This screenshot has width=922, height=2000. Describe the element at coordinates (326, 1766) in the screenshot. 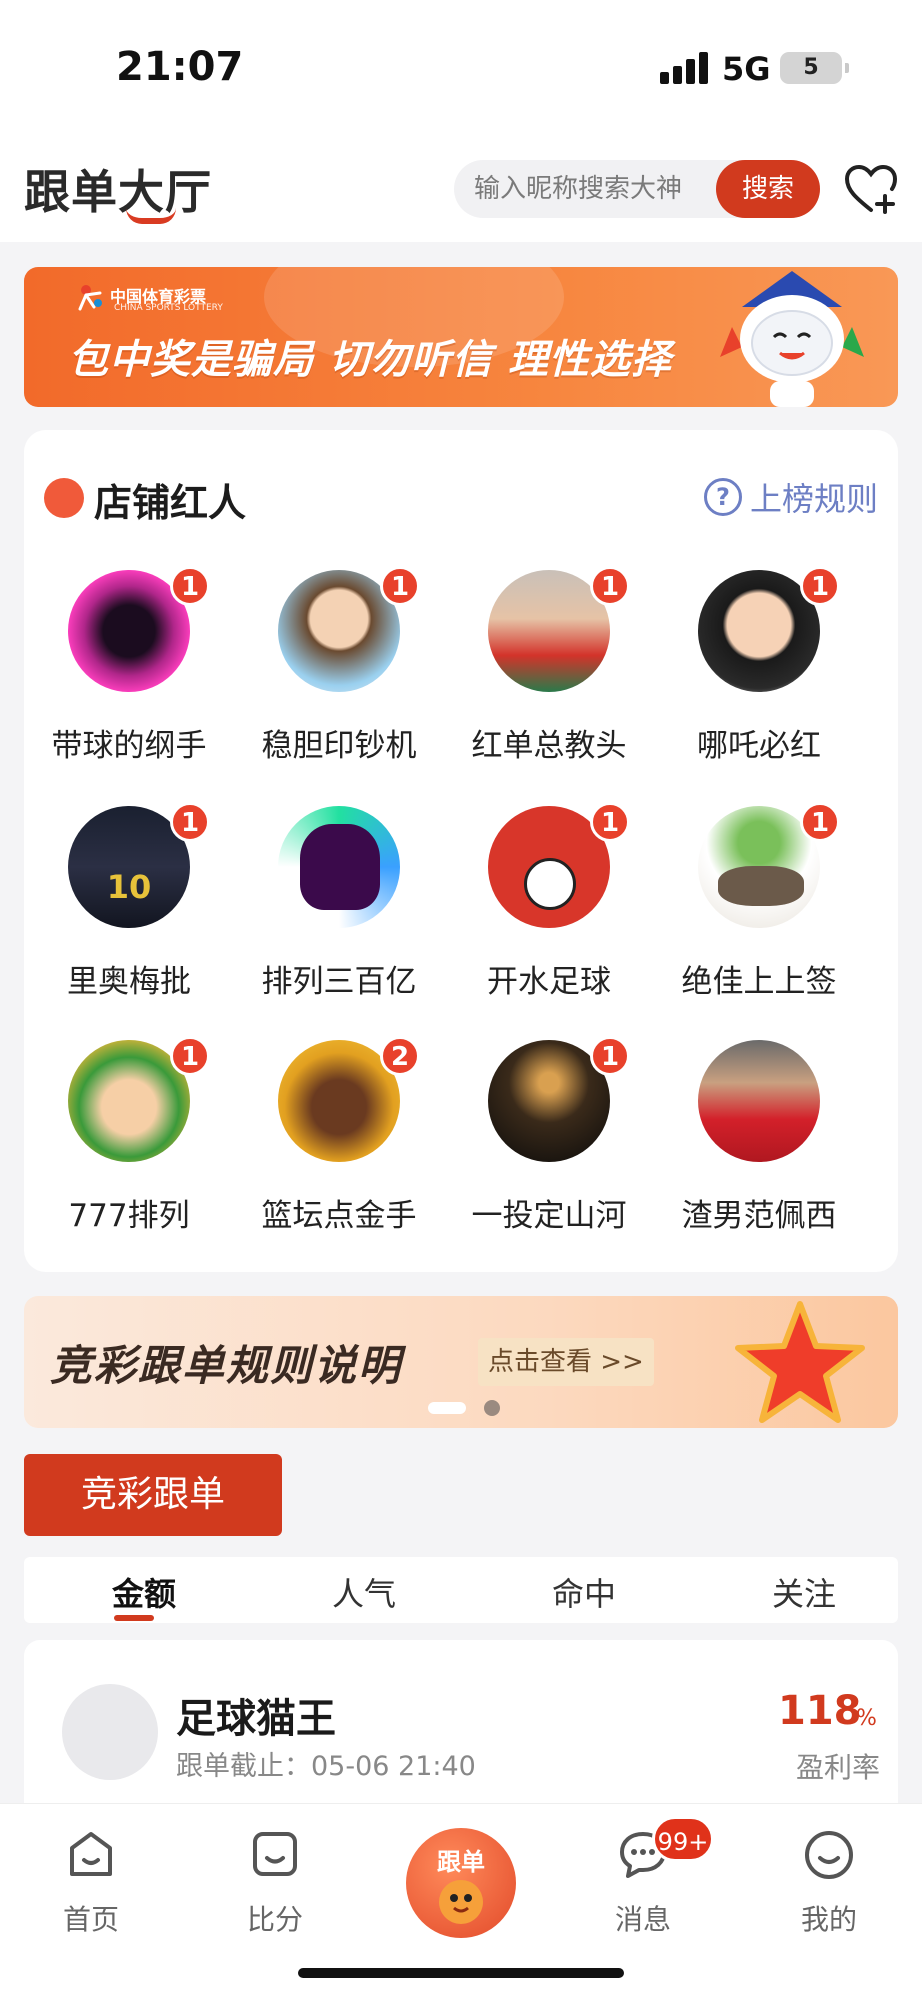

I see `deadline-text: 跟单截止：05-06 21:40` at that location.